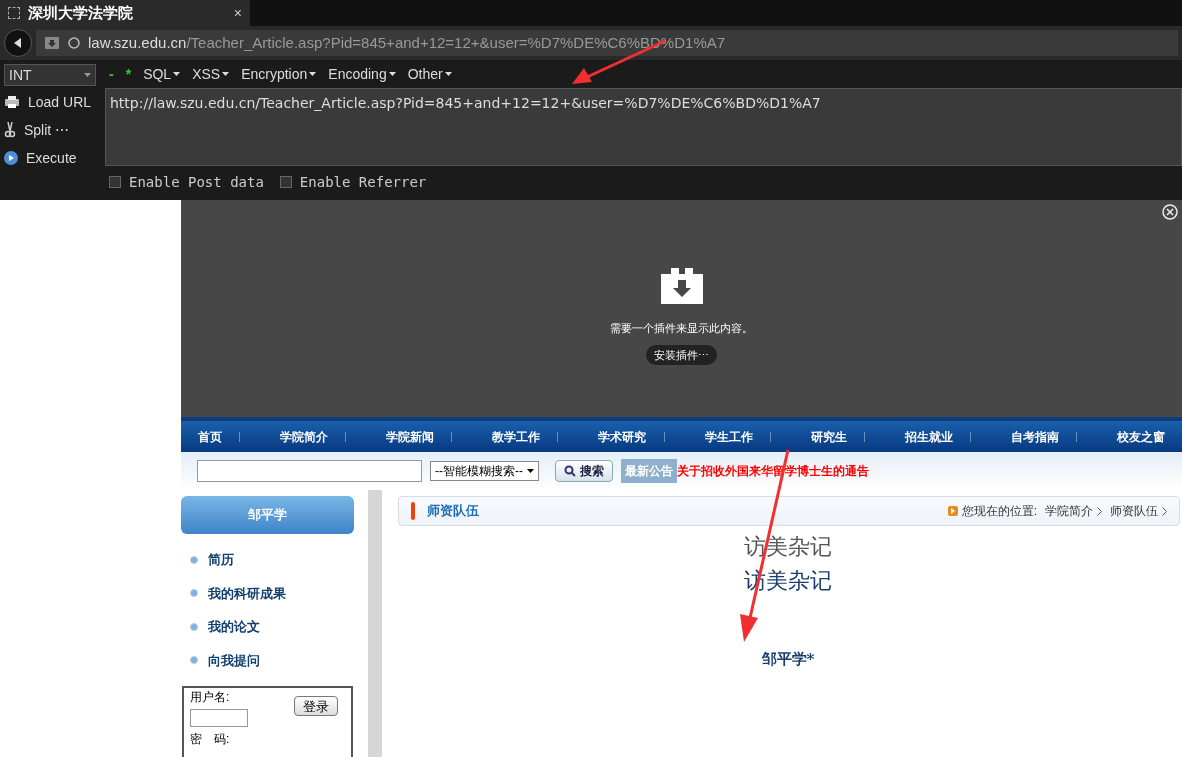 This screenshot has width=1182, height=757. What do you see at coordinates (309, 471) in the screenshot?
I see `search-field` at bounding box center [309, 471].